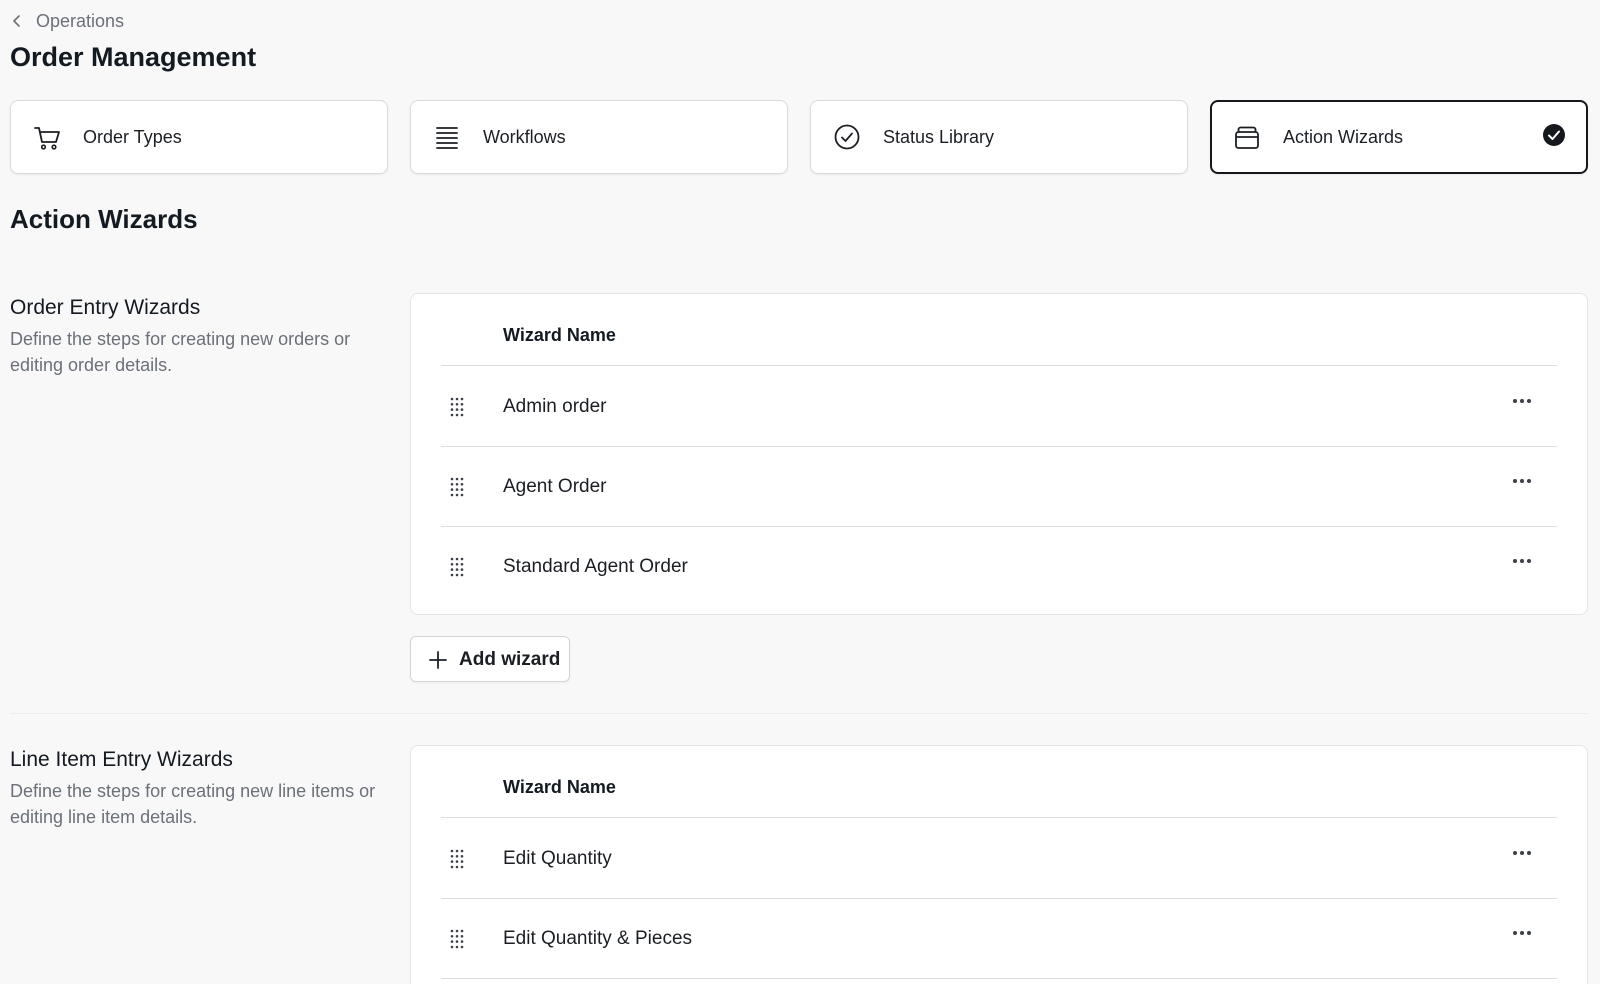 Image resolution: width=1600 pixels, height=984 pixels. Describe the element at coordinates (999, 859) in the screenshot. I see `table-row: Edit Quantity` at that location.